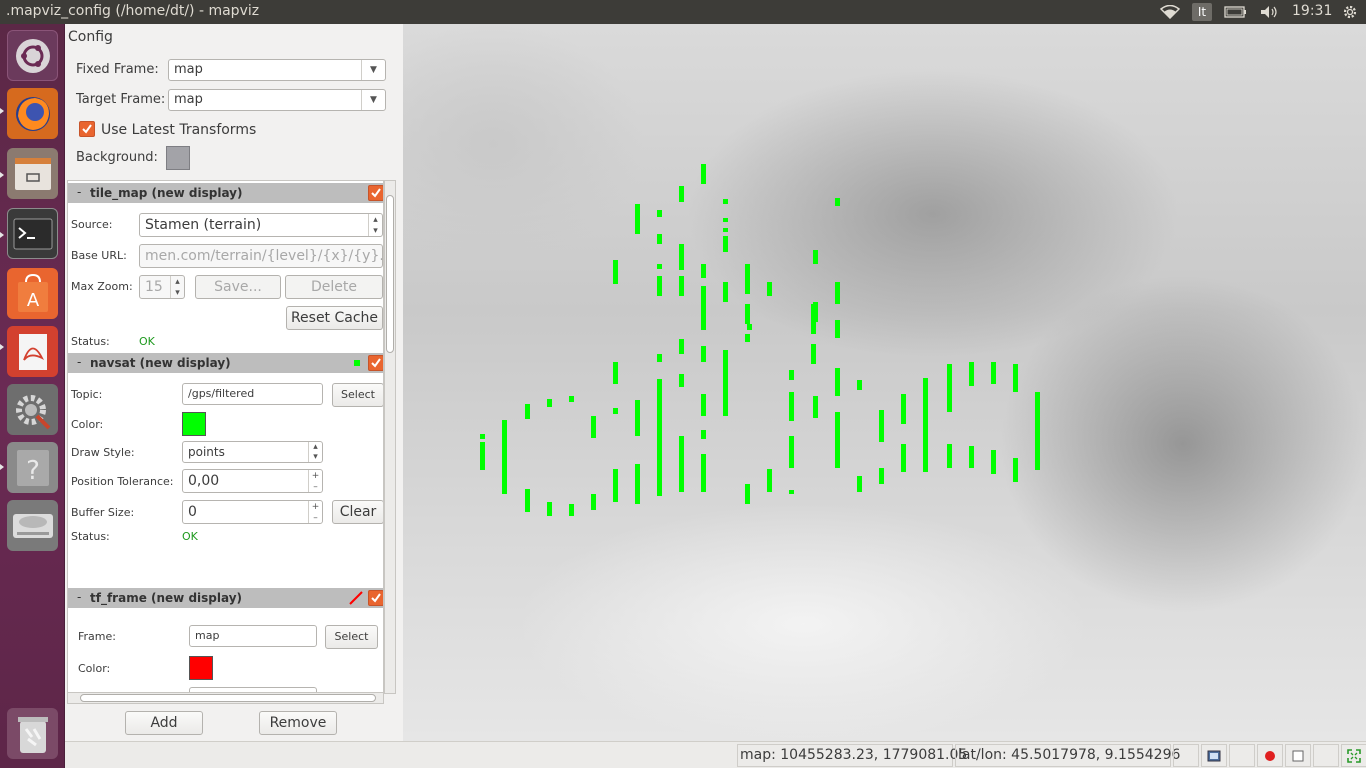 Image resolution: width=1366 pixels, height=768 pixels. Describe the element at coordinates (32, 525) in the screenshot. I see `disk-icon` at that location.